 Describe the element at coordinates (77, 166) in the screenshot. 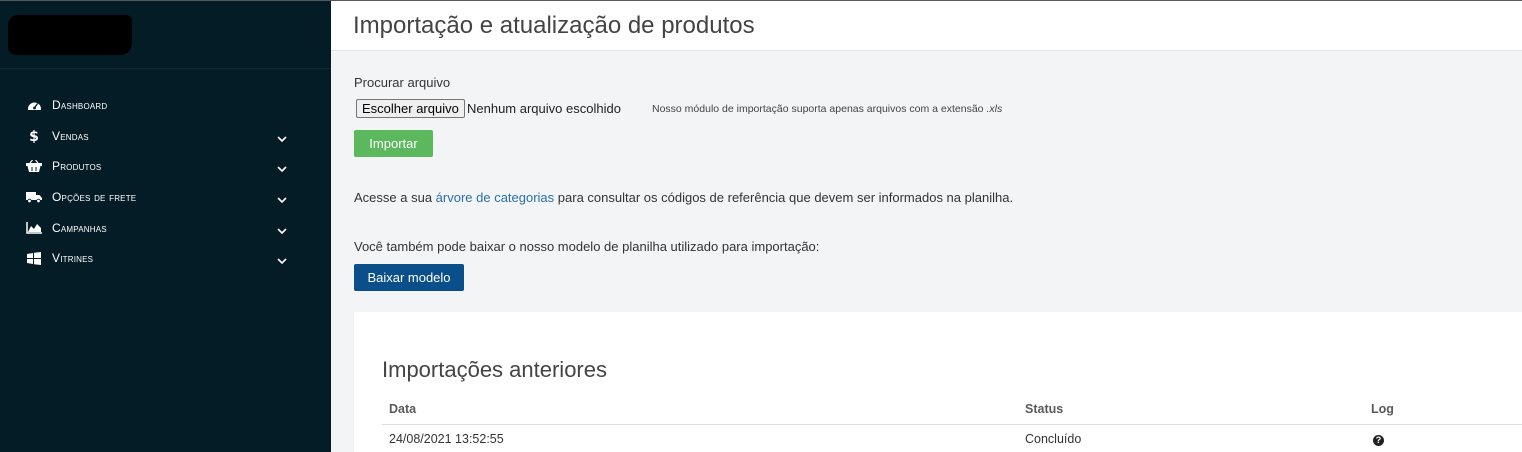

I see `sidebar-item-label: Produtos` at that location.